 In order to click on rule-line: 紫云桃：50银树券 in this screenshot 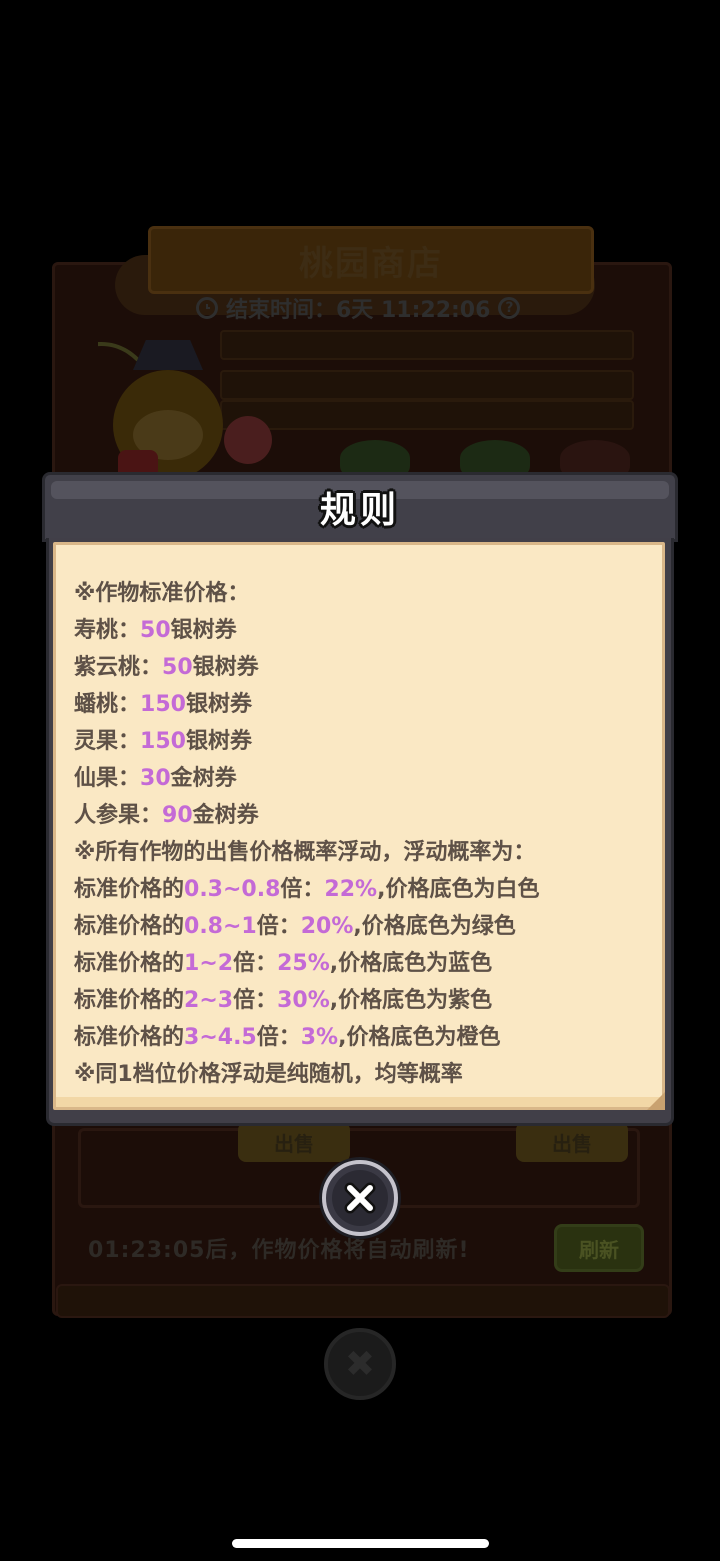, I will do `click(362, 667)`.